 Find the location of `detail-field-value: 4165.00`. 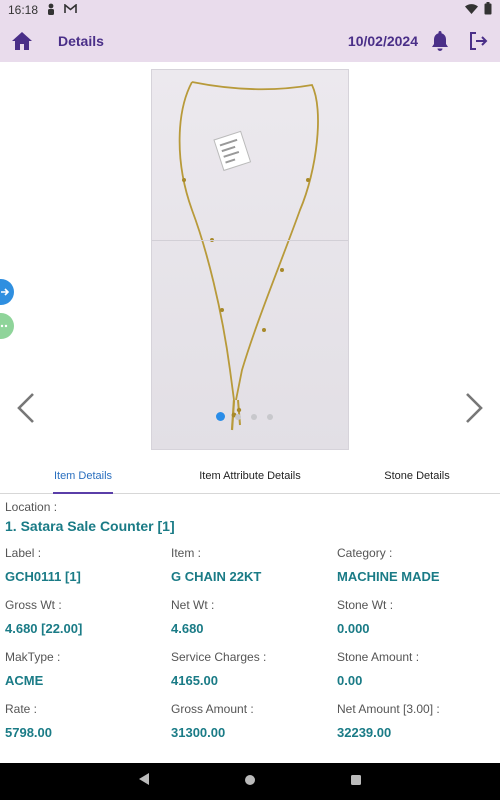

detail-field-value: 4165.00 is located at coordinates (194, 680).